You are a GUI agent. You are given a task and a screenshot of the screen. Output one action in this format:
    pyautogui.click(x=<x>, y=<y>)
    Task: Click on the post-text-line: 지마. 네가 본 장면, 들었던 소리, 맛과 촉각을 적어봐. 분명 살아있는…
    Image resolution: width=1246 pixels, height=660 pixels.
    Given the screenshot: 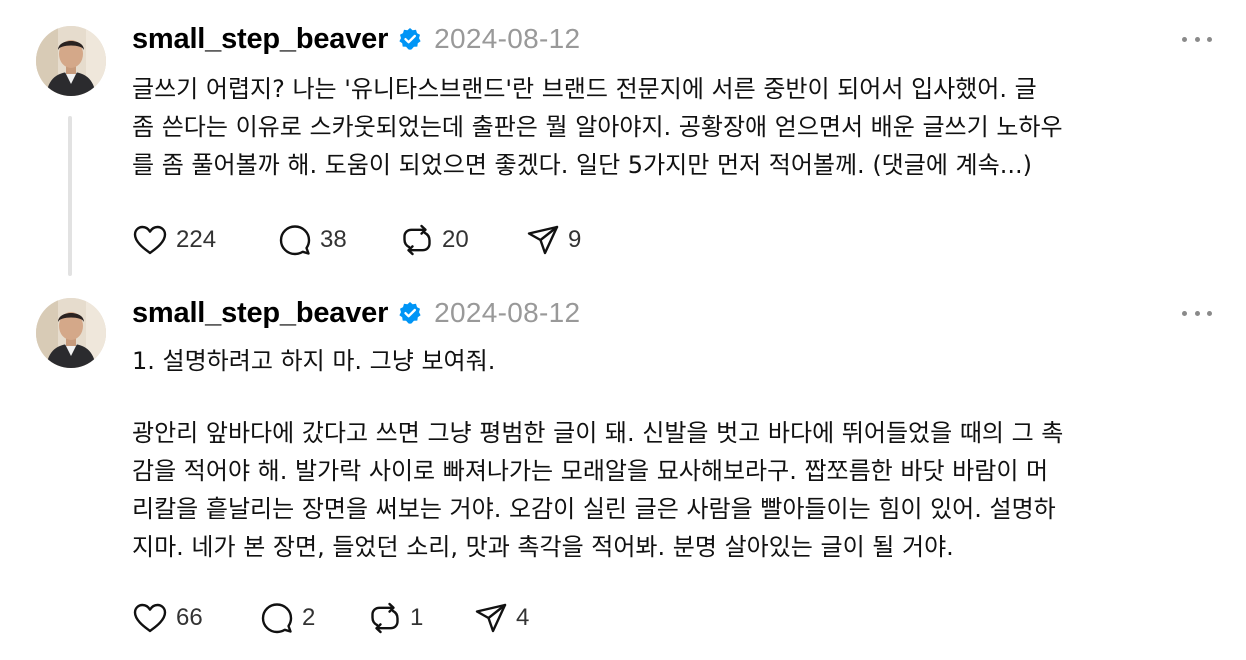 What is the action you would take?
    pyautogui.click(x=543, y=547)
    